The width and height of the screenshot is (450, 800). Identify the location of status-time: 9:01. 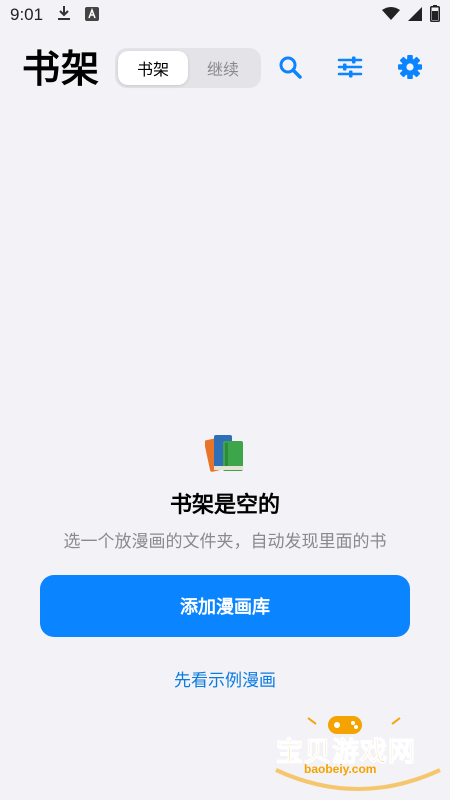
(27, 14).